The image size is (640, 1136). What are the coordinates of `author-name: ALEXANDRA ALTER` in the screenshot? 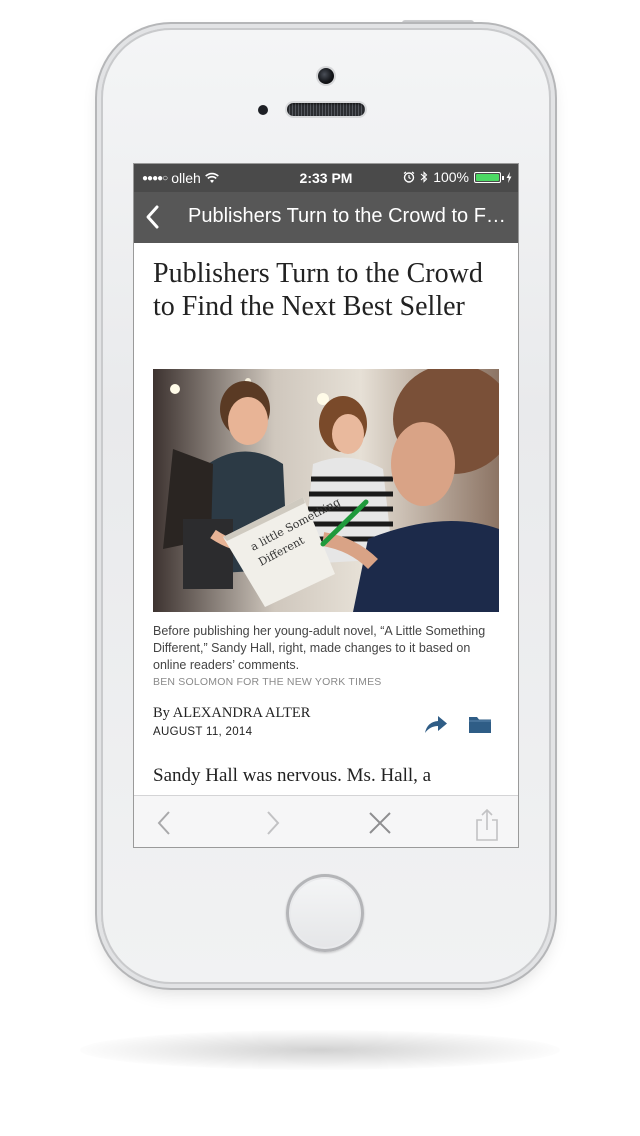 It's located at (242, 713).